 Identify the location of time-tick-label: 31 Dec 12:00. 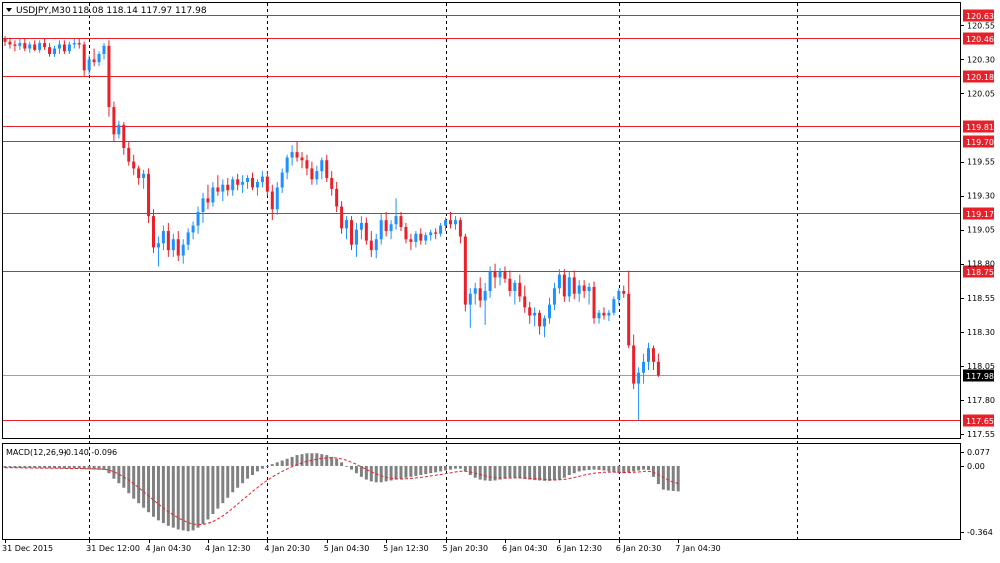
(113, 548).